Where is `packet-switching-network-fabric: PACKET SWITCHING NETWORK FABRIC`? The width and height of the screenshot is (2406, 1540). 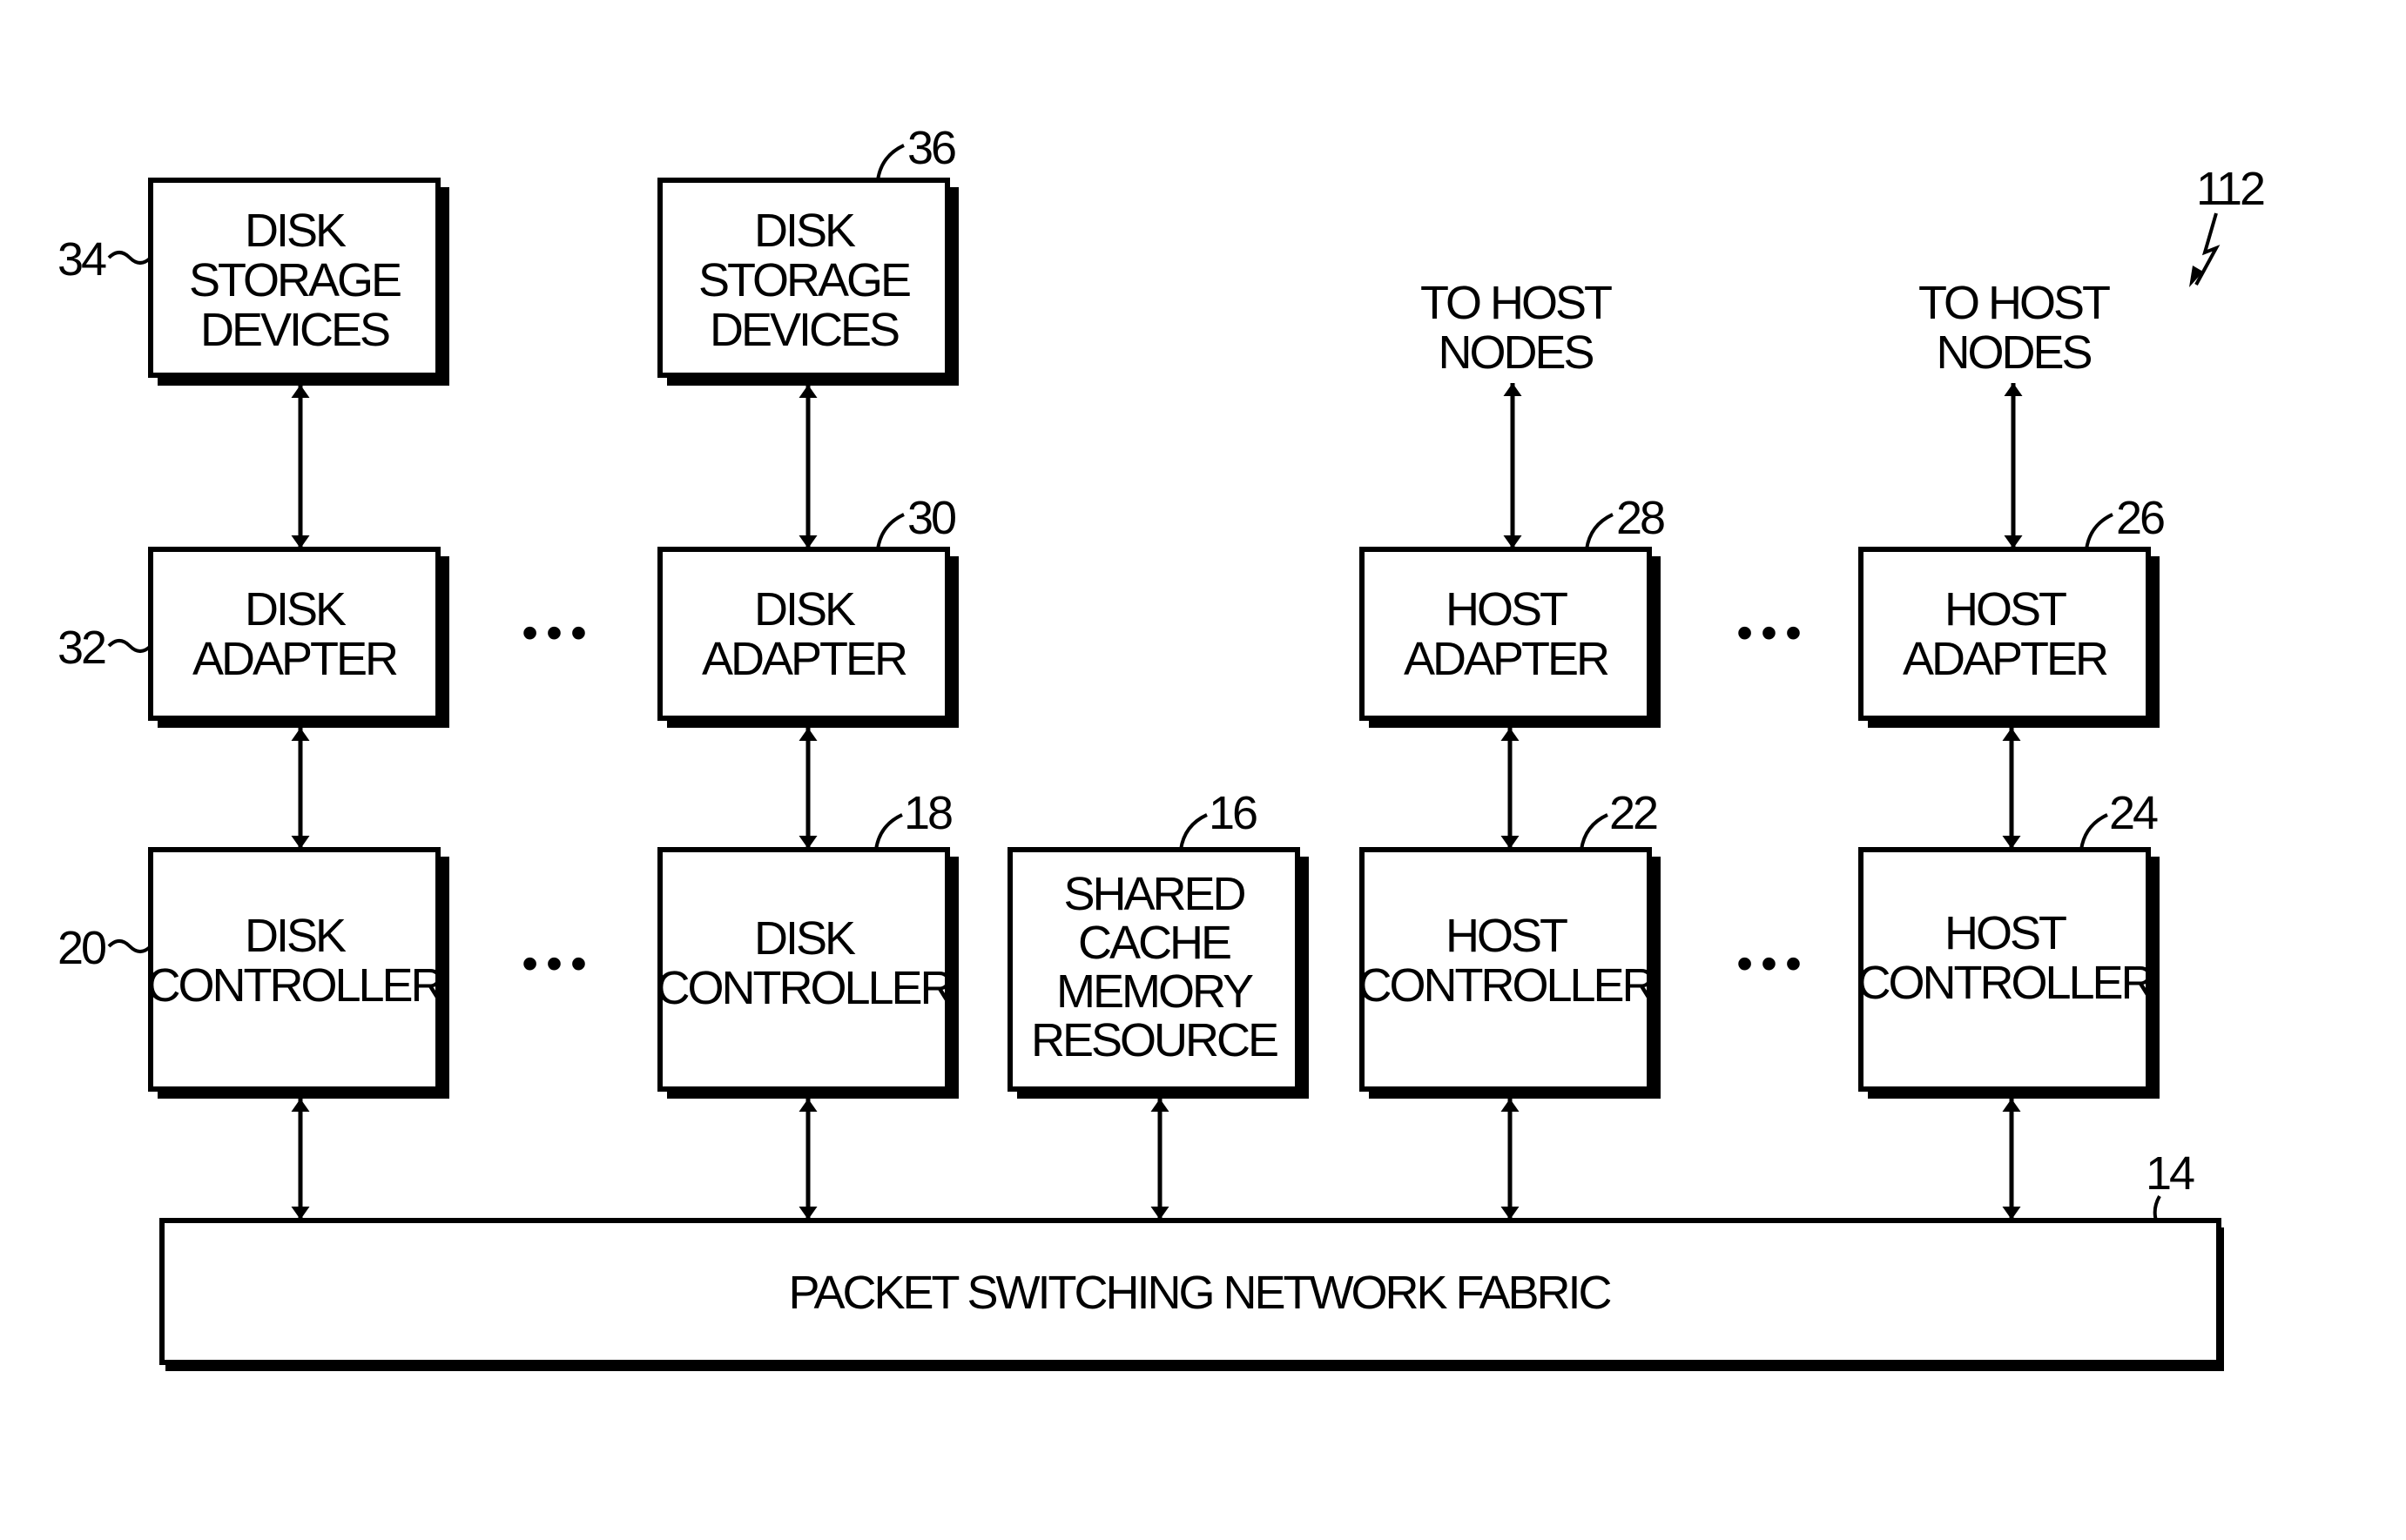
packet-switching-network-fabric: PACKET SWITCHING NETWORK FABRIC is located at coordinates (1192, 1295).